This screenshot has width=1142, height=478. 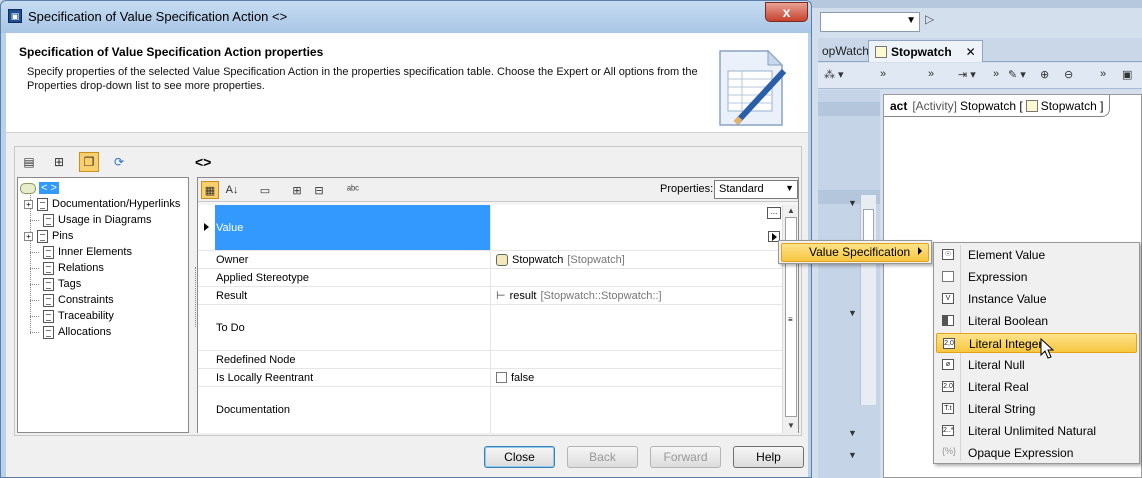 I want to click on tree-item: Tags, so click(x=52, y=284).